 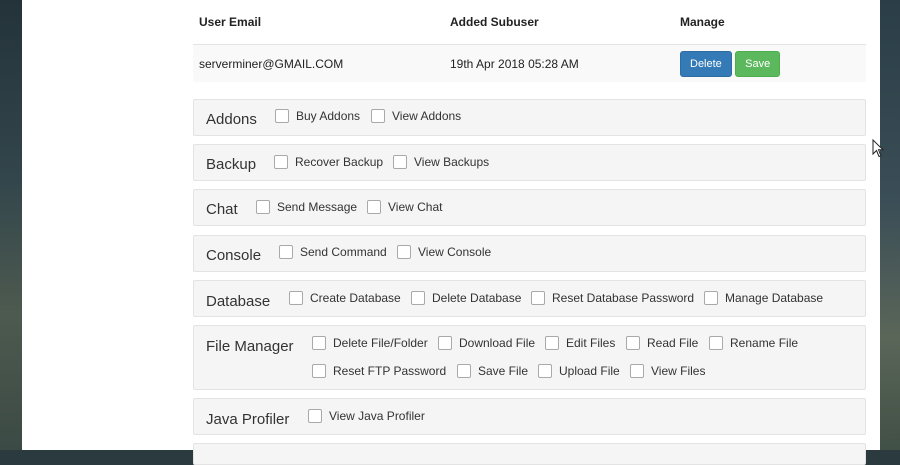 I want to click on group-title-java-profiler: Java Profiler, so click(x=248, y=419).